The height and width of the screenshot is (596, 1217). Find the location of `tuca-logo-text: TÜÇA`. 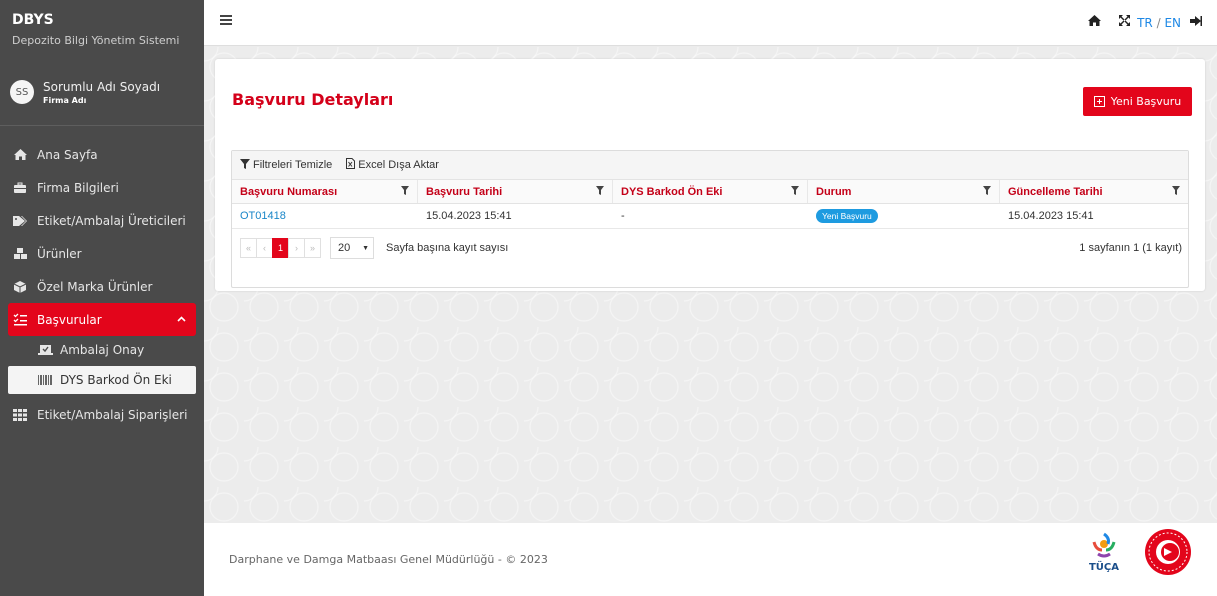

tuca-logo-text: TÜÇA is located at coordinates (1104, 566).